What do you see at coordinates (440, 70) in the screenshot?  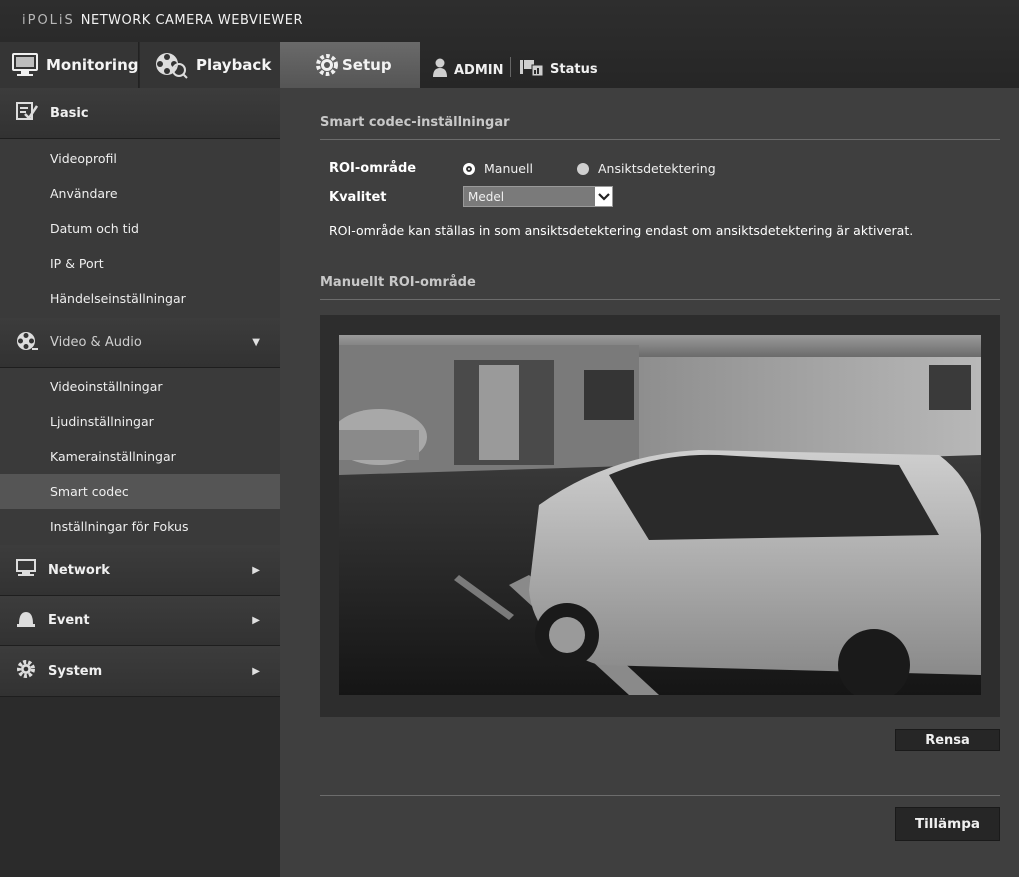 I see `user-icon` at bounding box center [440, 70].